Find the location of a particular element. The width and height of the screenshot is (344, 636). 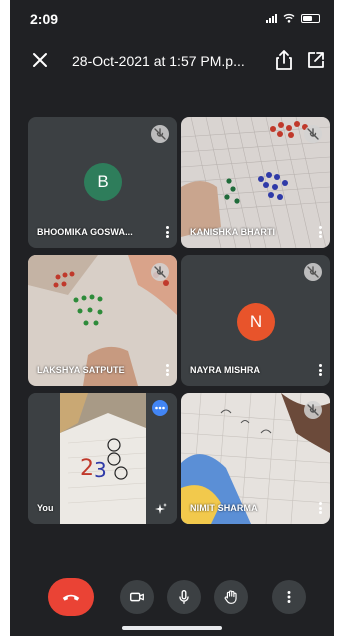

avatar: B is located at coordinates (103, 182).